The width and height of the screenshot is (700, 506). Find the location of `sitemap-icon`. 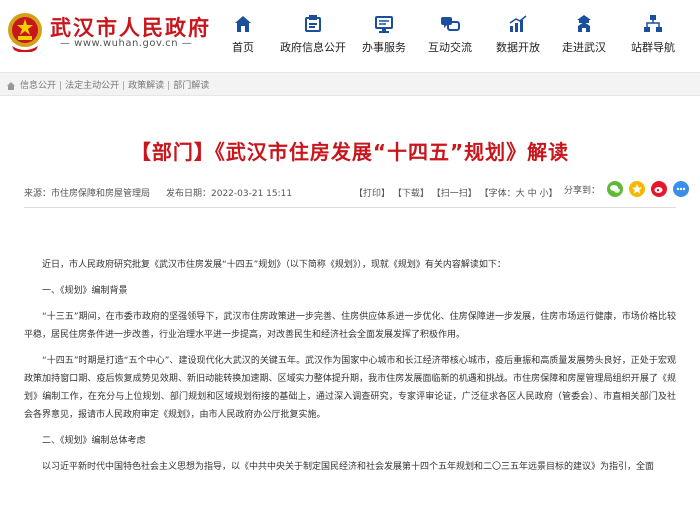

sitemap-icon is located at coordinates (653, 23).